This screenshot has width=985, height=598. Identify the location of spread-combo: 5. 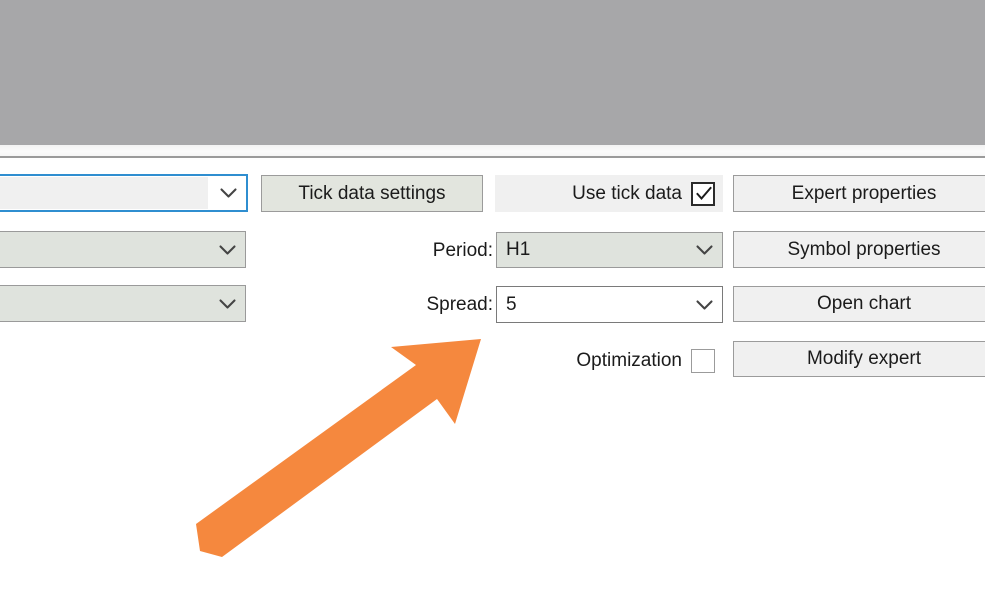
(609, 304).